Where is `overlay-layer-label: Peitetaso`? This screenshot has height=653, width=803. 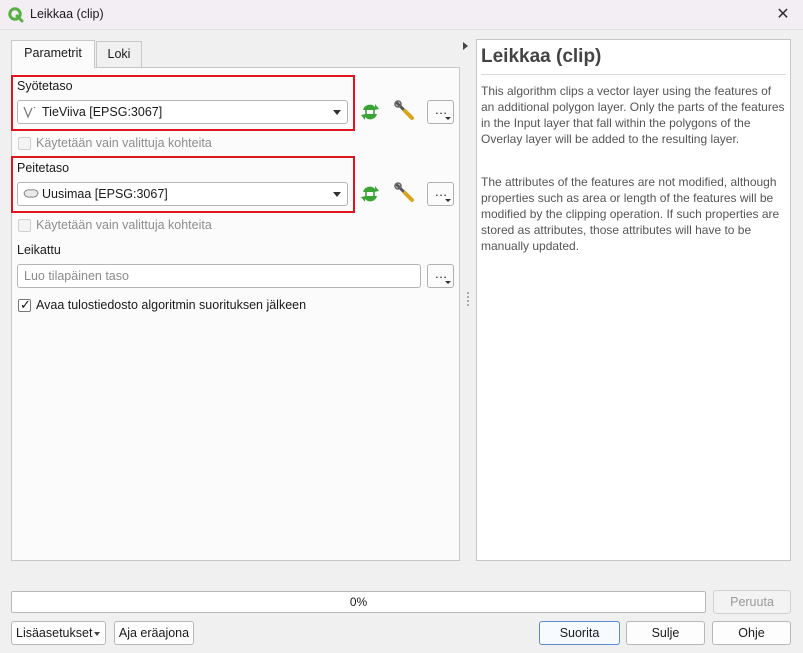
overlay-layer-label: Peitetaso is located at coordinates (43, 168).